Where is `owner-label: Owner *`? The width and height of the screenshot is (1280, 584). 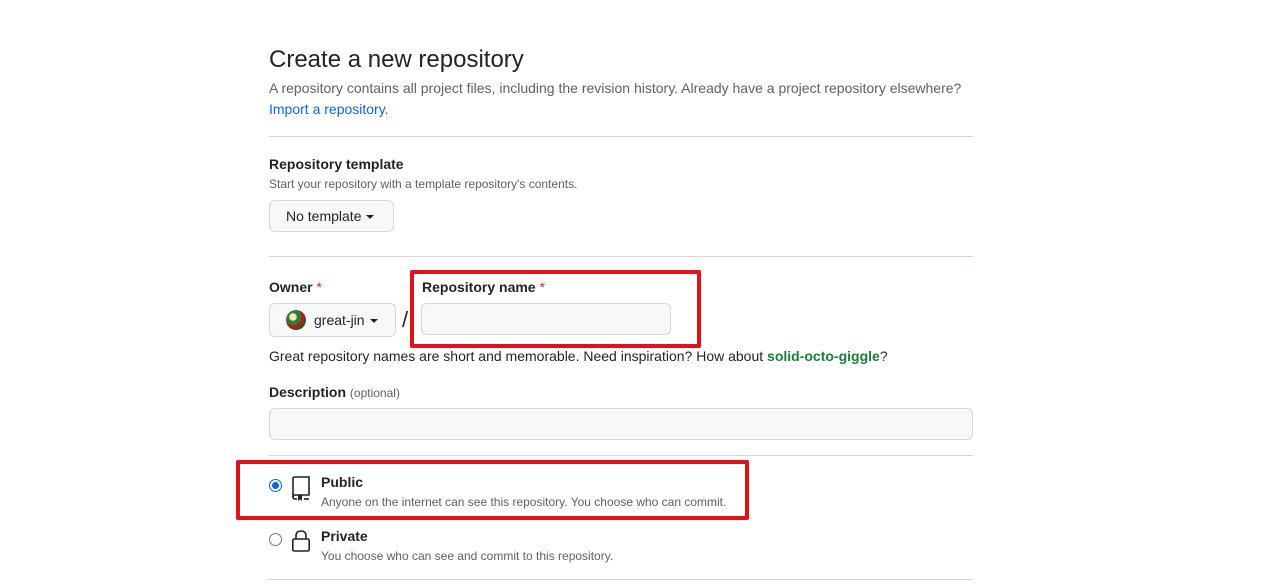
owner-label: Owner * is located at coordinates (295, 287).